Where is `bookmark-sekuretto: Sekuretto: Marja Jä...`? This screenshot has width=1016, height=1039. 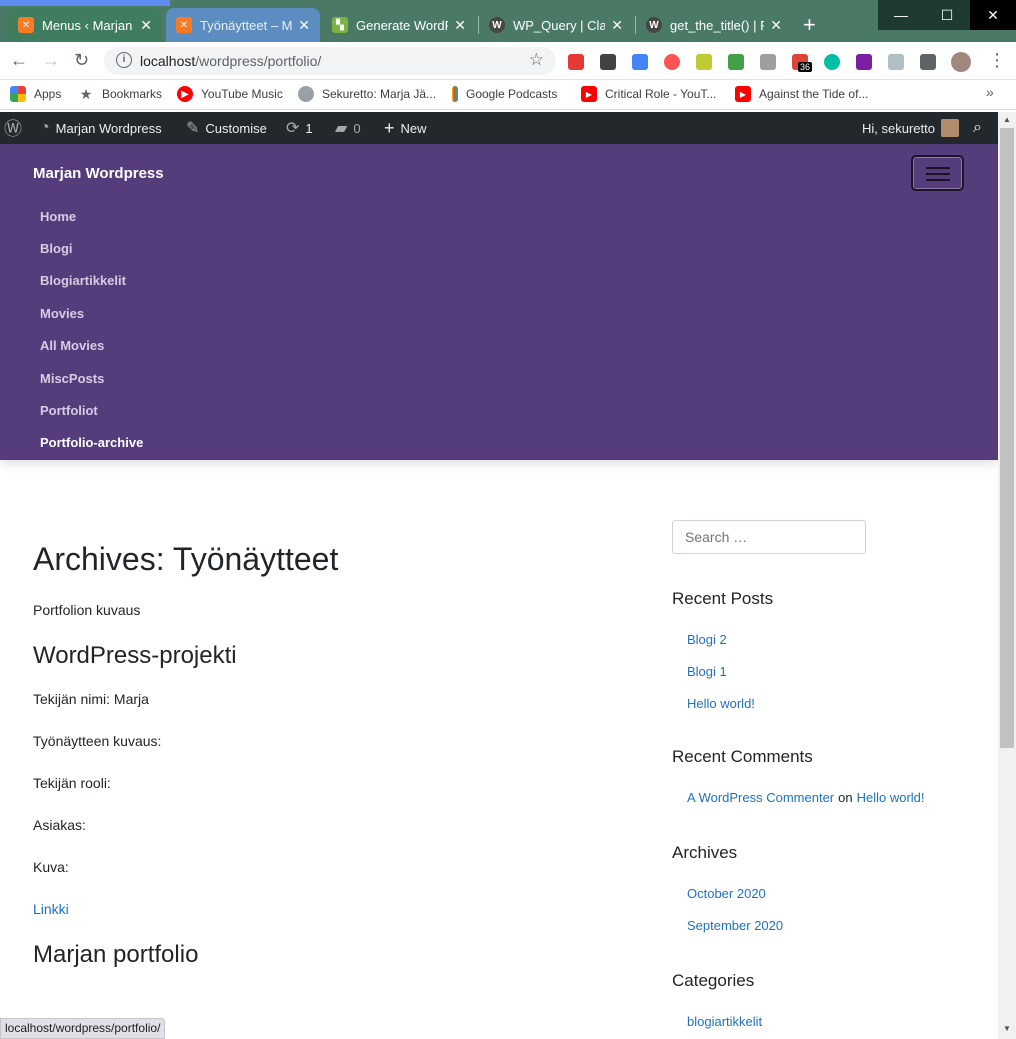
bookmark-sekuretto: Sekuretto: Marja Jä... is located at coordinates (367, 94).